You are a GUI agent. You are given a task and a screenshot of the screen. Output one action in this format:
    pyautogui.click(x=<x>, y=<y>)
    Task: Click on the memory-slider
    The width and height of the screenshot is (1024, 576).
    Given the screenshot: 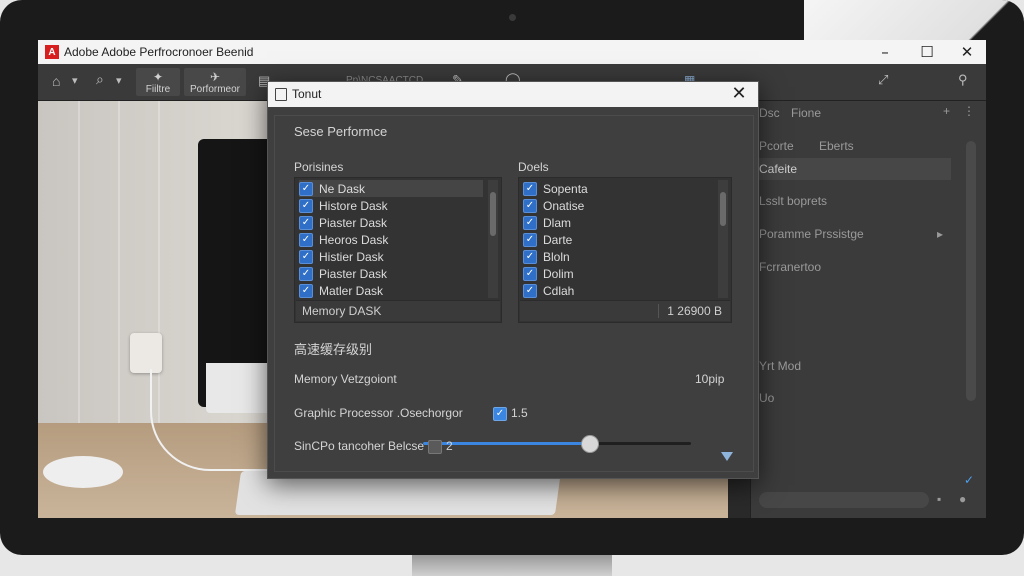 What is the action you would take?
    pyautogui.click(x=557, y=444)
    